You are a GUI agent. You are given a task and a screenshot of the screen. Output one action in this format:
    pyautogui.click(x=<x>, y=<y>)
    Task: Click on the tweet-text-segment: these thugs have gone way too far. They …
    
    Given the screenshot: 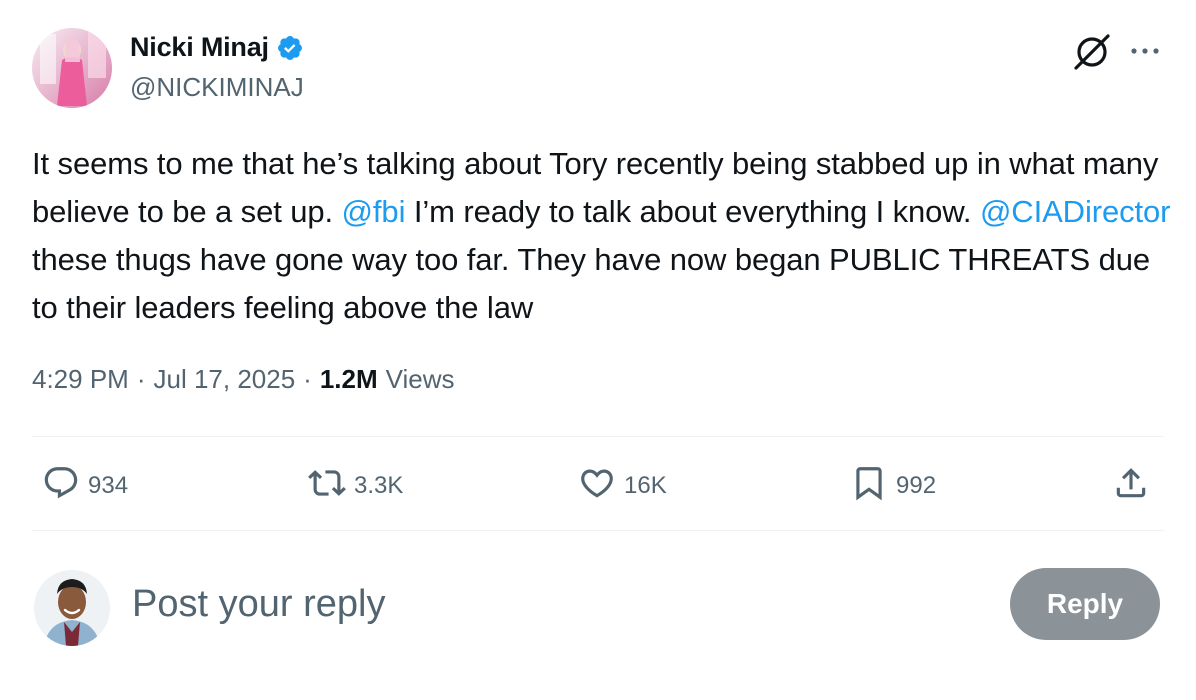 What is the action you would take?
    pyautogui.click(x=591, y=283)
    